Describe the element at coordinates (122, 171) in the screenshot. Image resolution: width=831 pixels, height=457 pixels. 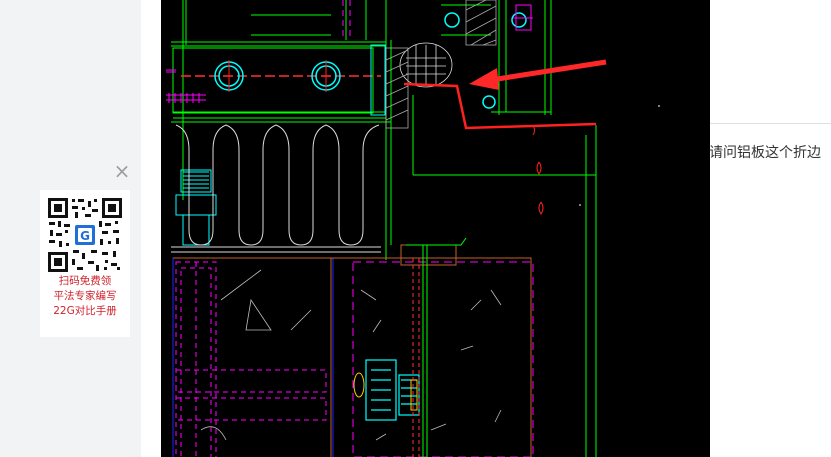
I see `close-icon: ×` at that location.